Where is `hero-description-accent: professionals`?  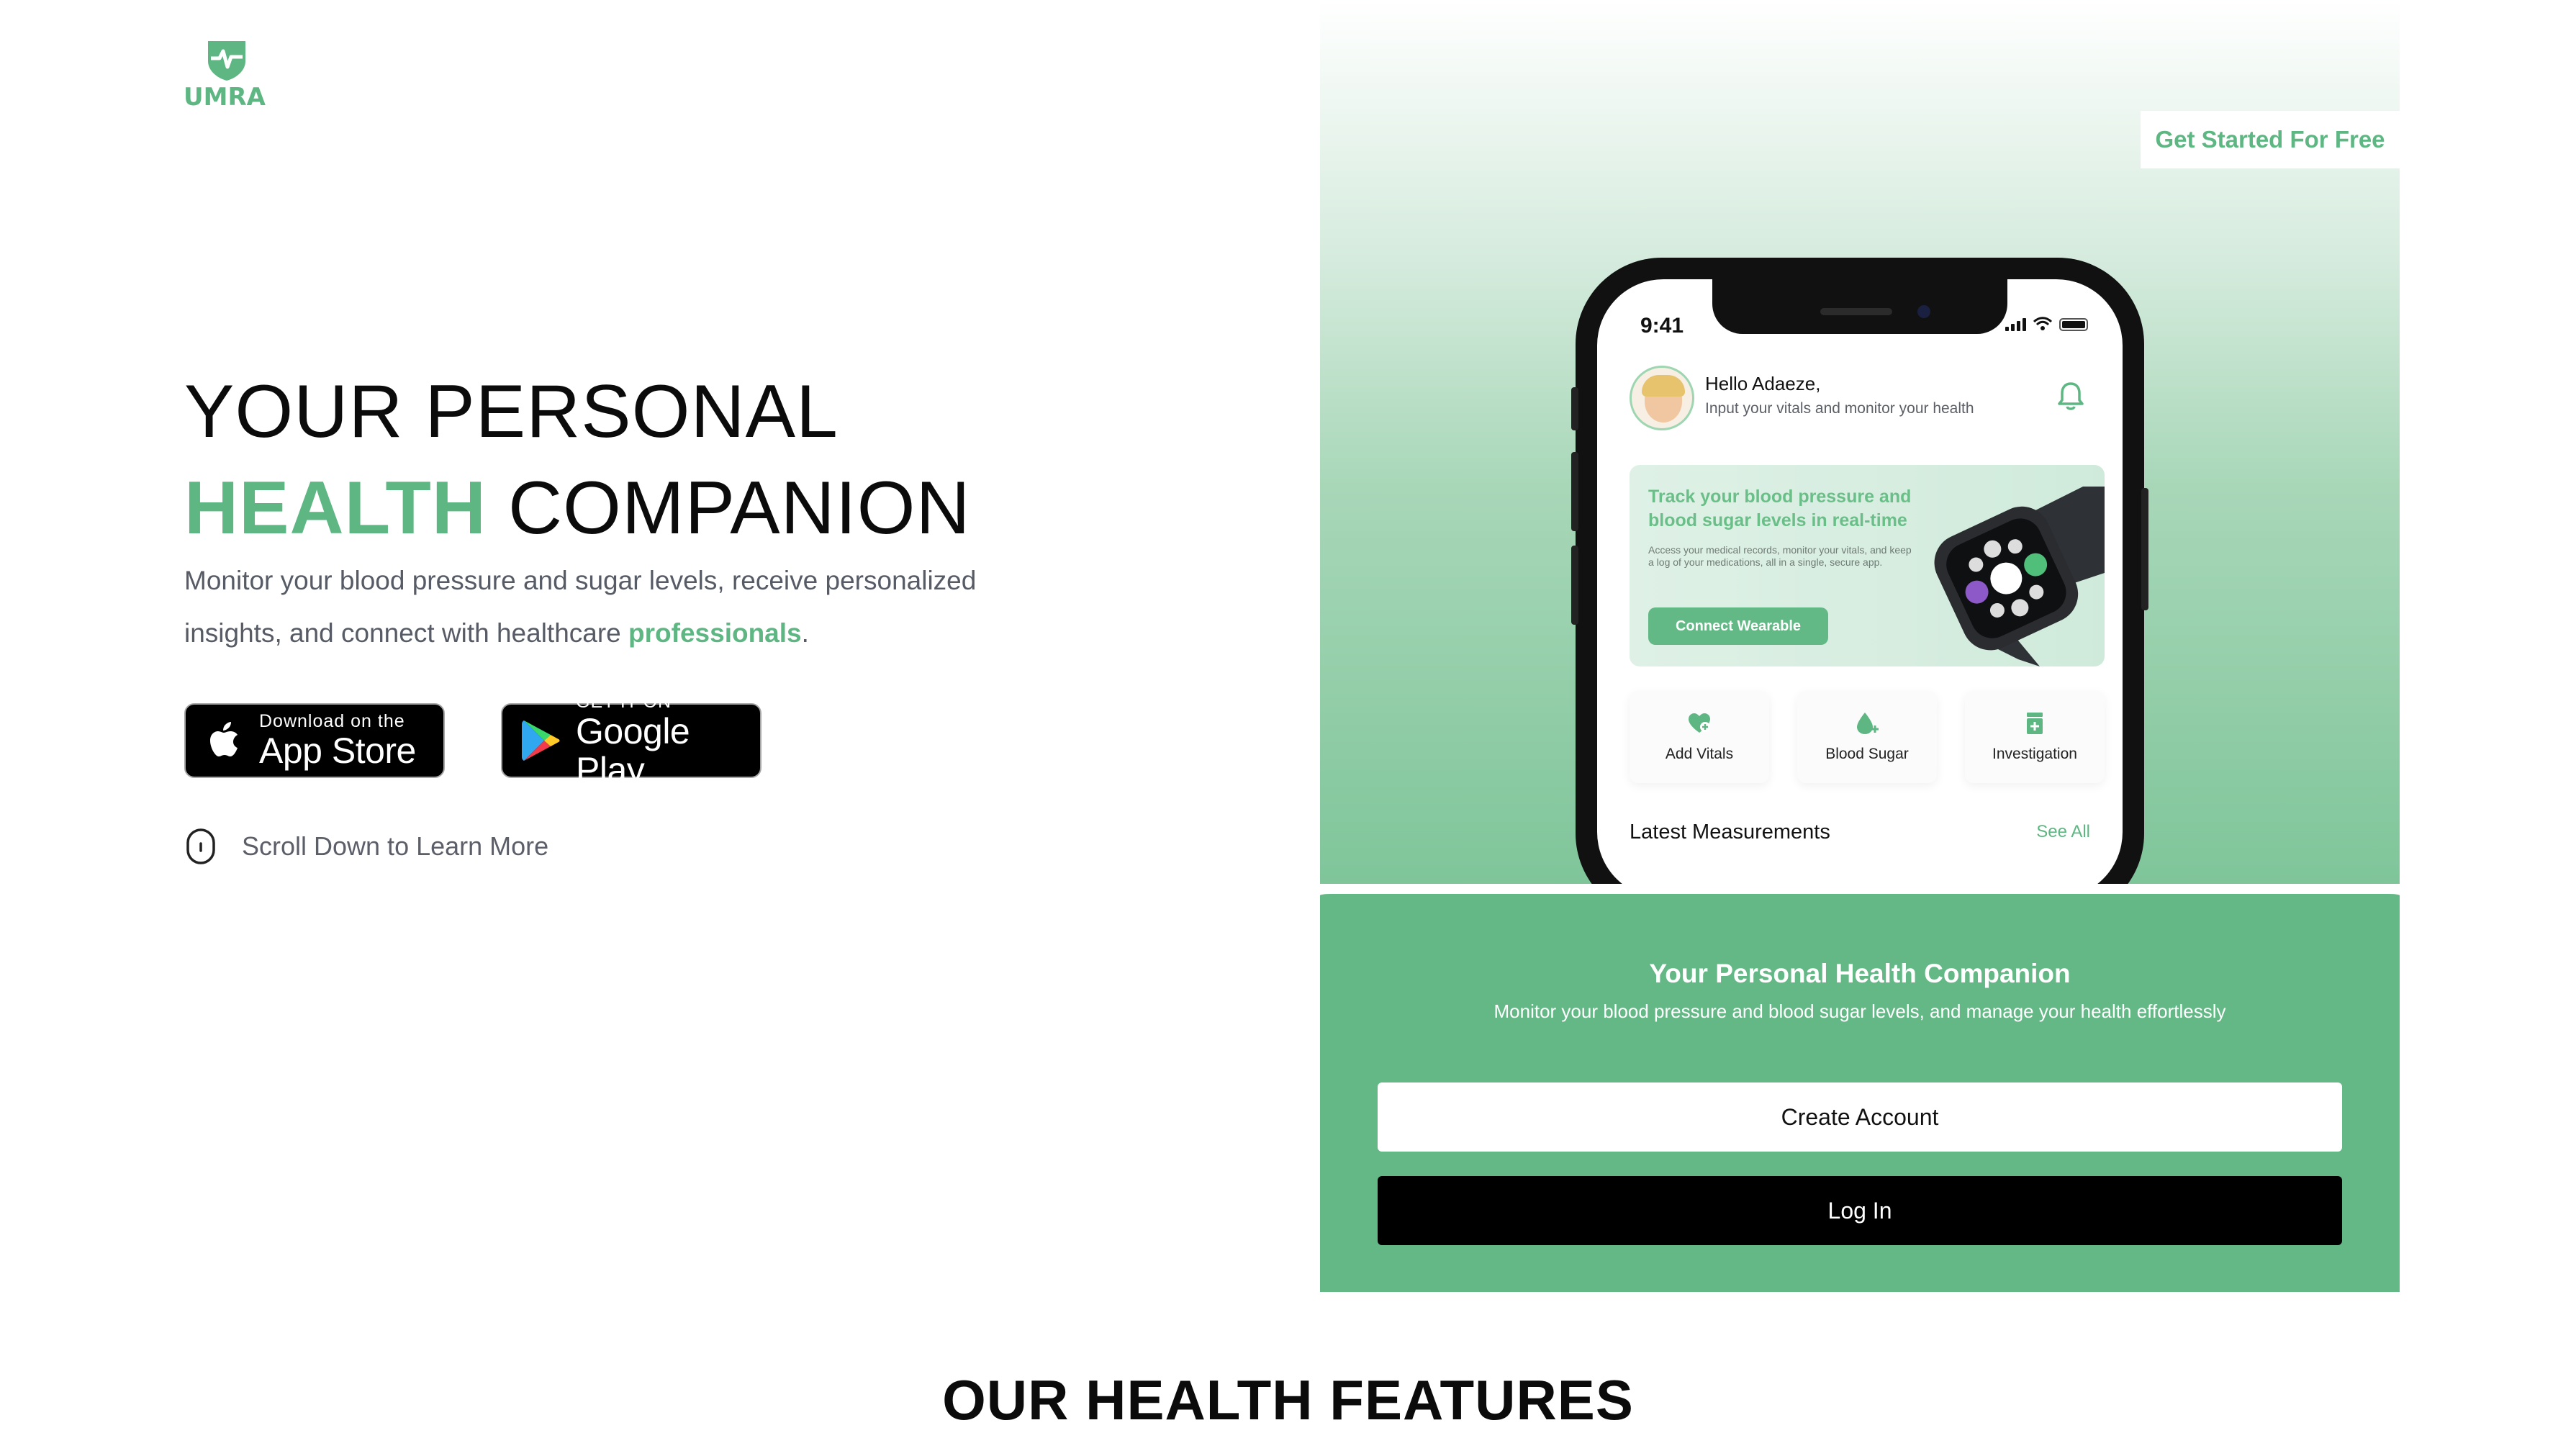
hero-description-accent: professionals is located at coordinates (715, 633).